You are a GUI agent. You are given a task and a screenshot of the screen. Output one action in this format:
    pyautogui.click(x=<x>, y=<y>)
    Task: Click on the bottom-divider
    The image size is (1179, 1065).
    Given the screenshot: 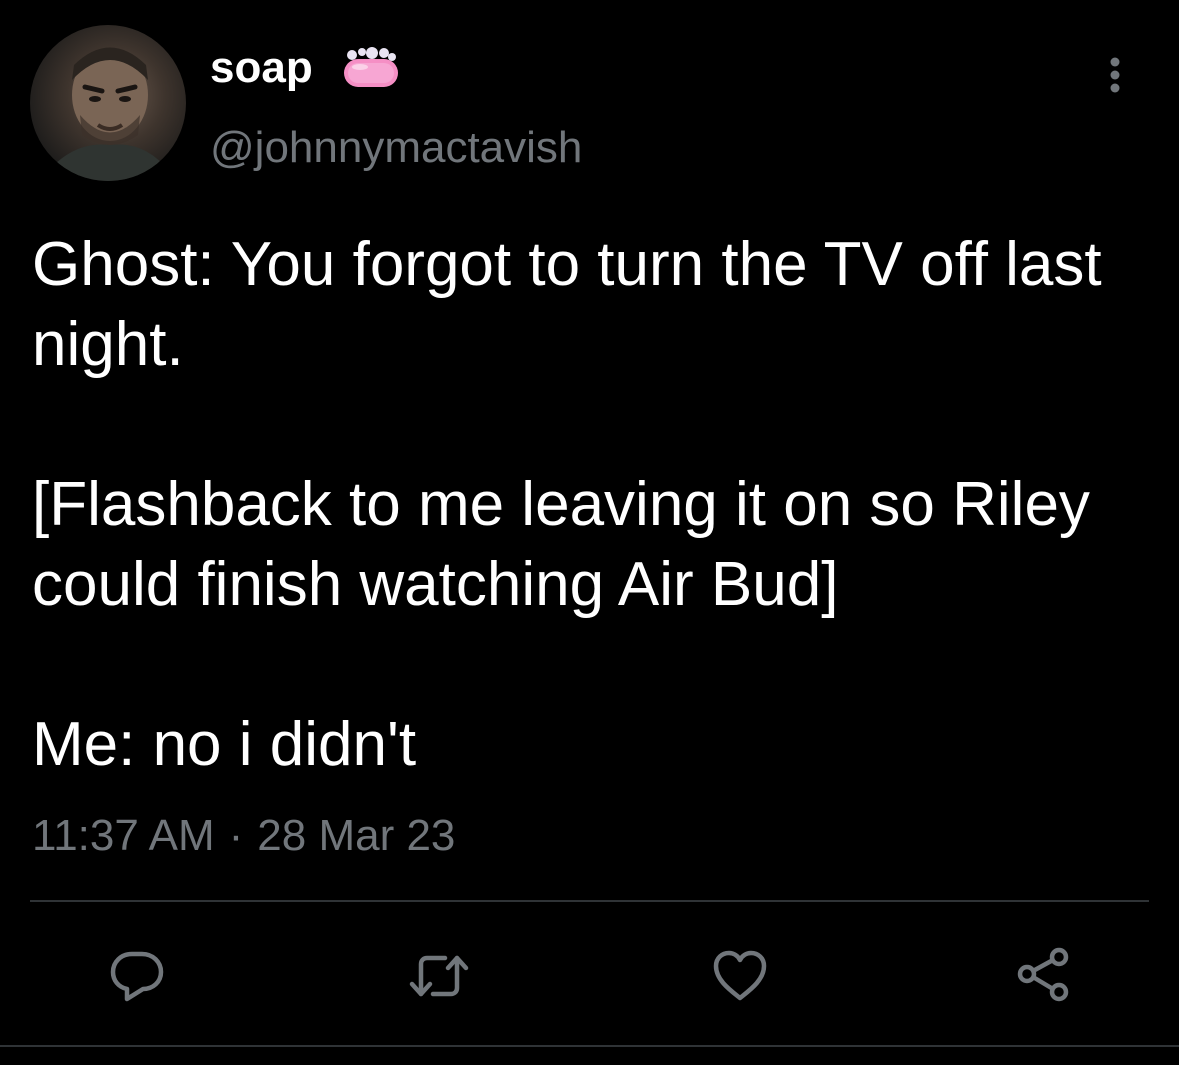 What is the action you would take?
    pyautogui.click(x=589, y=1046)
    